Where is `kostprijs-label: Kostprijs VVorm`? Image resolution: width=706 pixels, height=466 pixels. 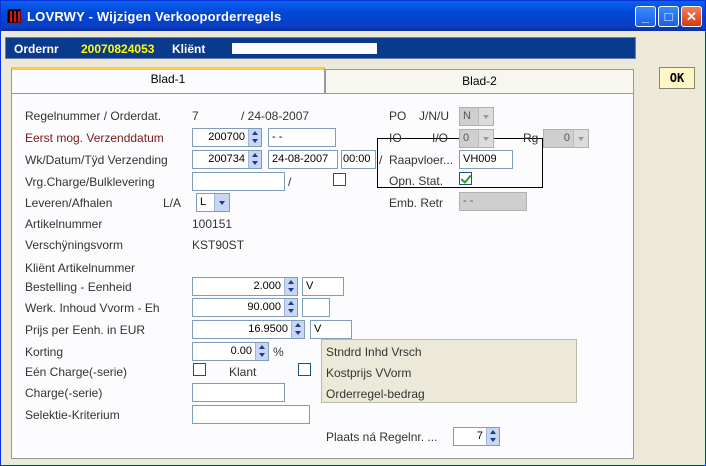 kostprijs-label: Kostprijs VVorm is located at coordinates (369, 373).